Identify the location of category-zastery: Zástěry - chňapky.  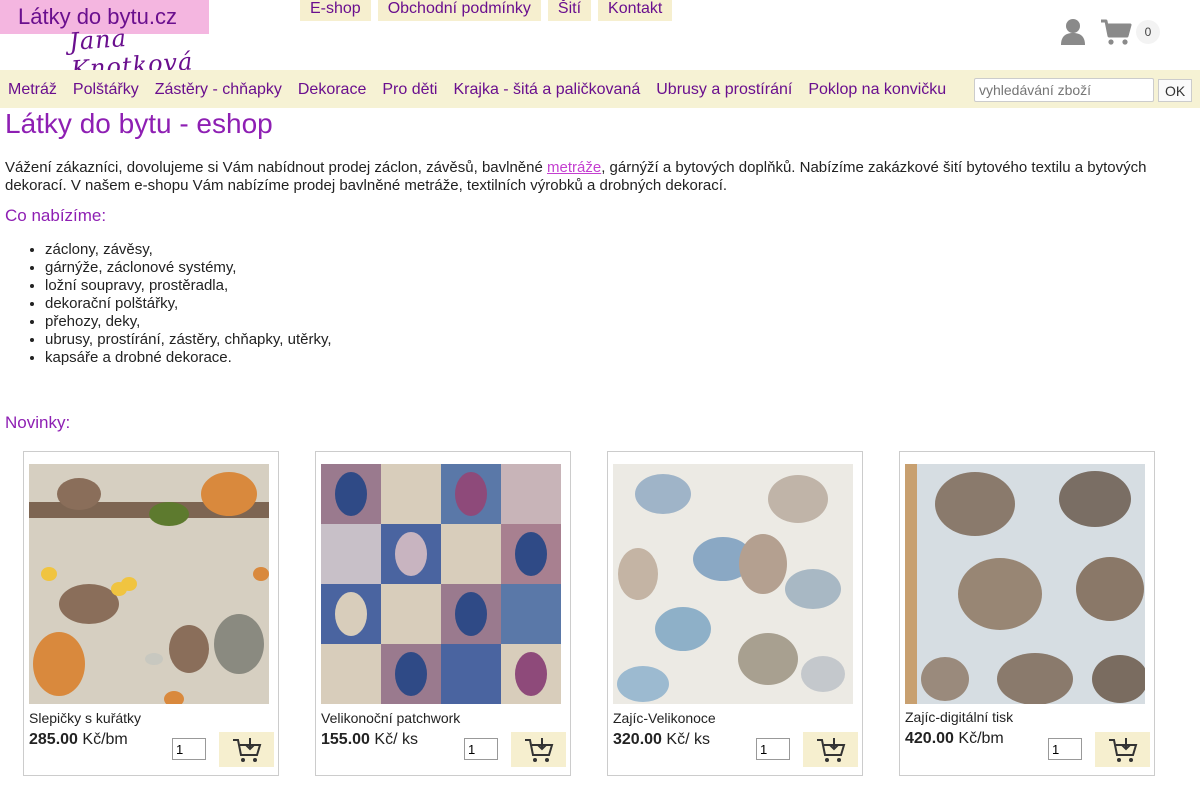
(218, 90).